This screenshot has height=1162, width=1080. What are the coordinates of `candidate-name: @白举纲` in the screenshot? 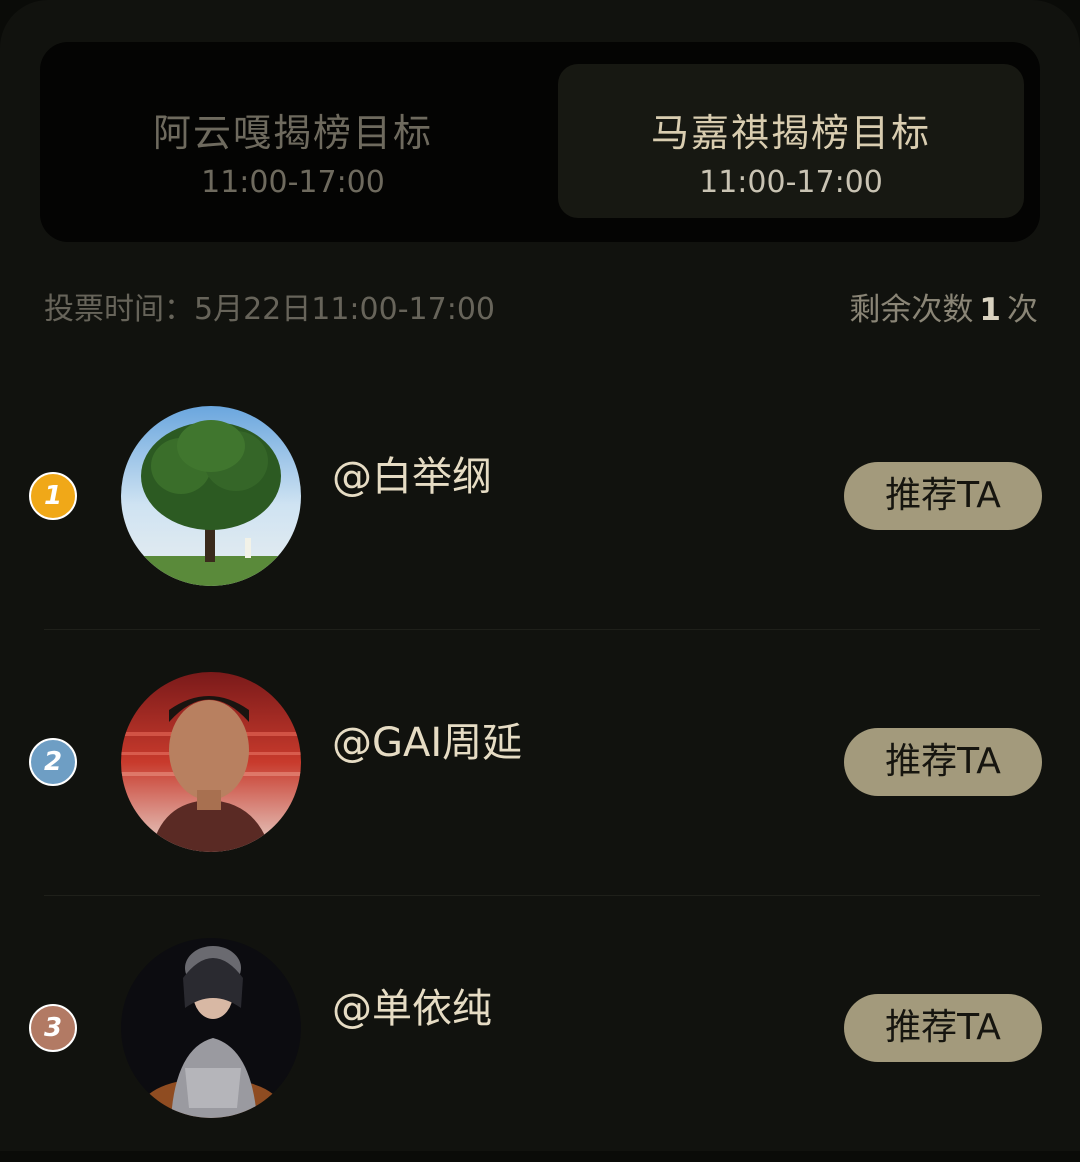 It's located at (412, 477).